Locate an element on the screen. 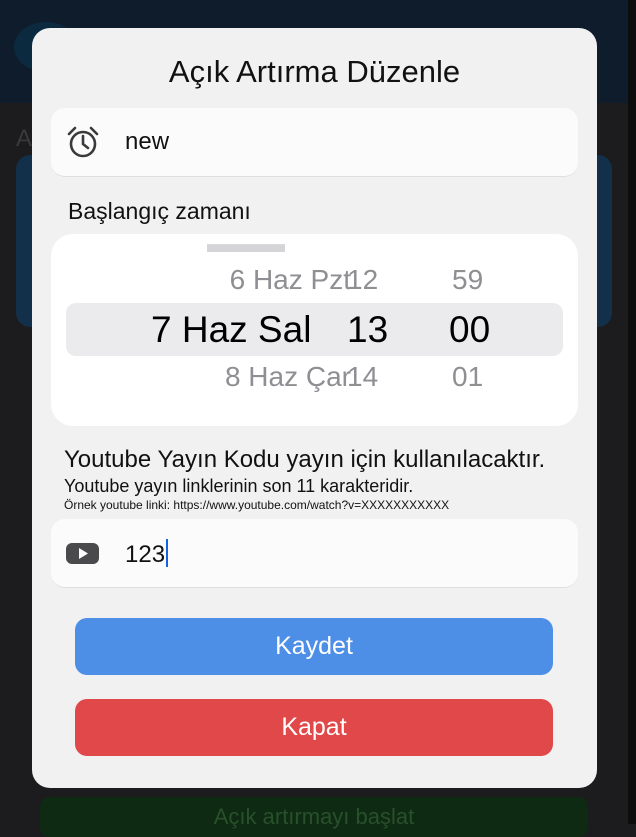 This screenshot has height=837, width=636. youtube-code-value: 123 is located at coordinates (145, 554).